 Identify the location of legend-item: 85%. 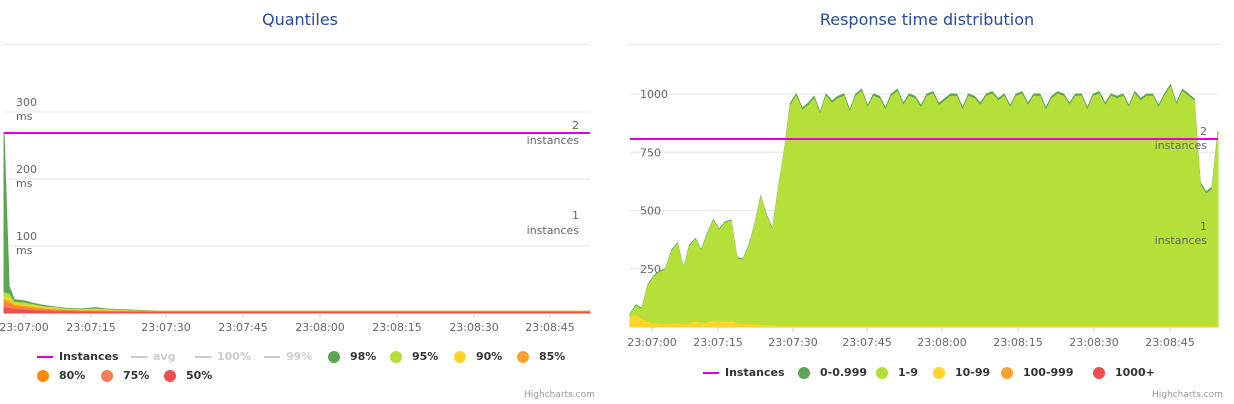
(541, 356).